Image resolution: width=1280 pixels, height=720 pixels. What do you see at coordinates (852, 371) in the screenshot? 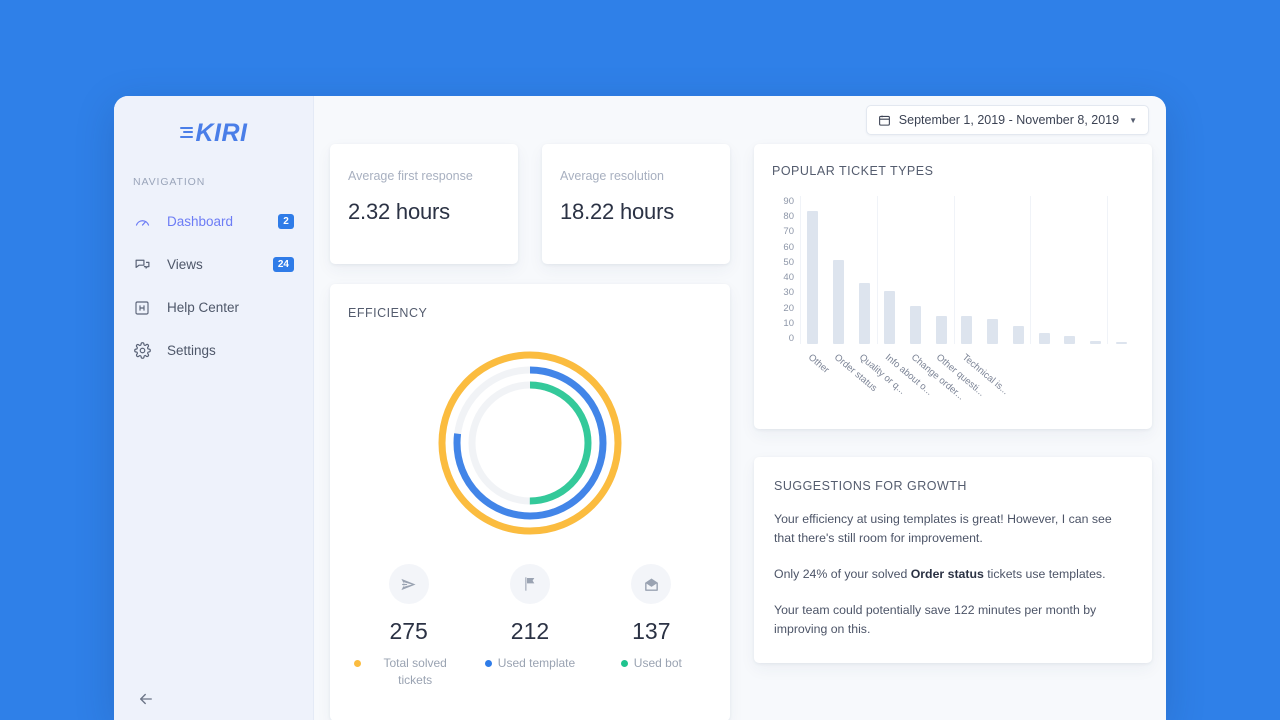
I see `x-label-column: Order status` at bounding box center [852, 371].